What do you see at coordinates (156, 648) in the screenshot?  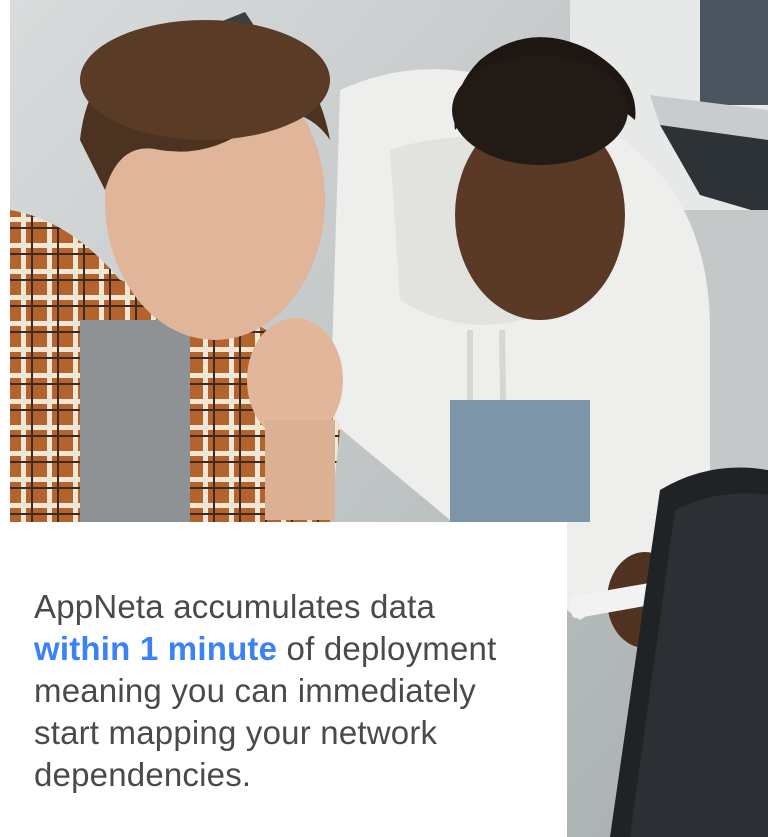 I see `caption-highlight: within 1 minute` at bounding box center [156, 648].